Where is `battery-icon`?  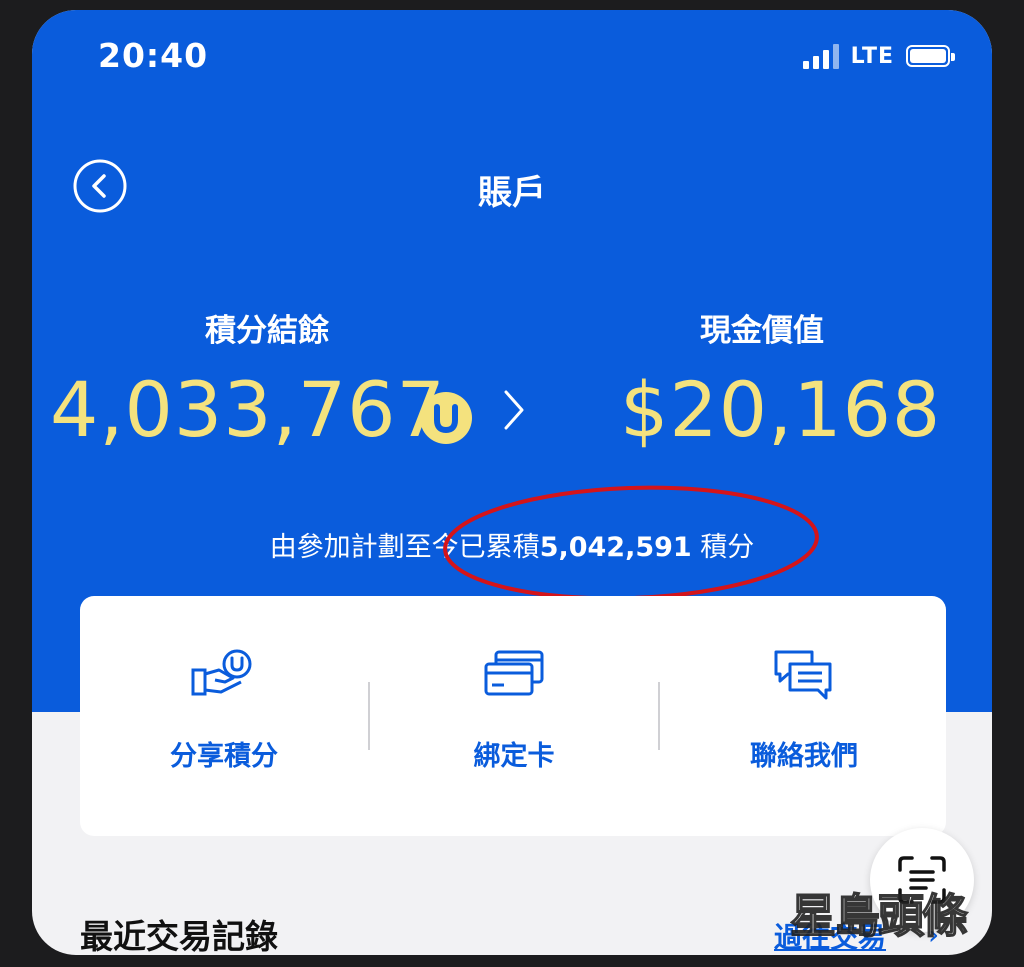
battery-icon is located at coordinates (930, 56).